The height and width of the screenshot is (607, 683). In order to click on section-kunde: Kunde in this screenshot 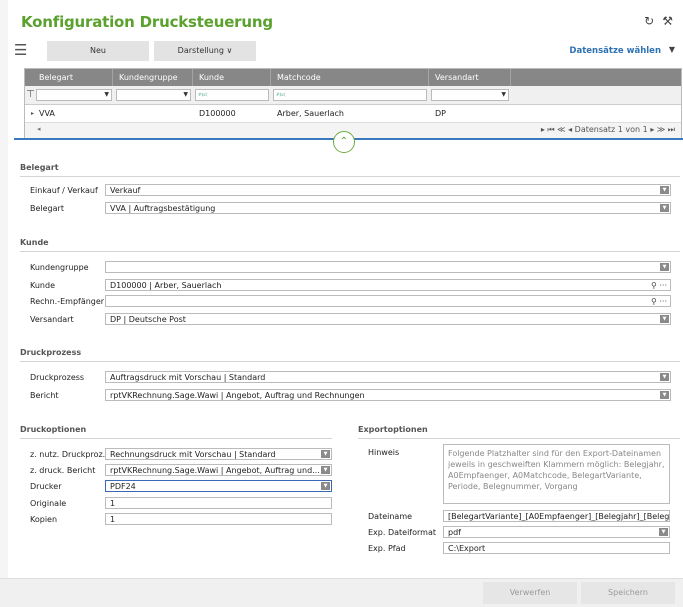, I will do `click(34, 242)`.